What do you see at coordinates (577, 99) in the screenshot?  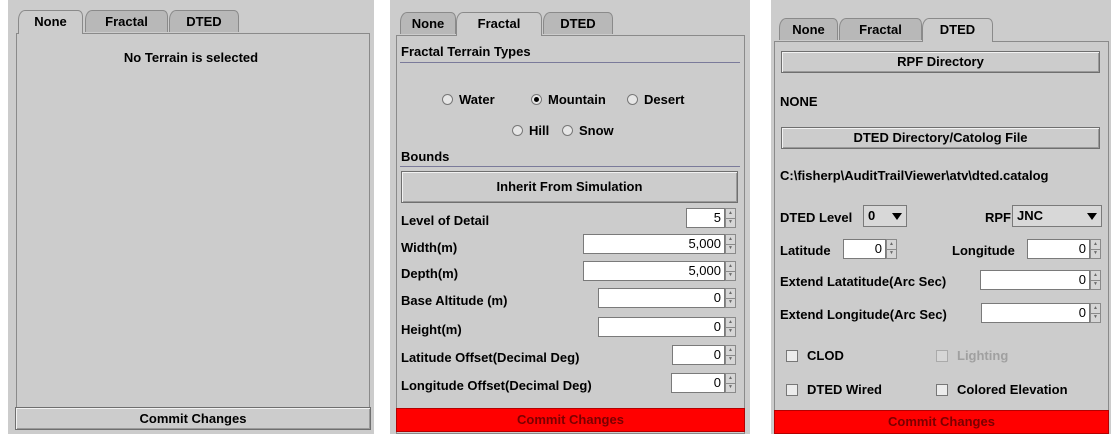 I see `radio-mountain-label: Mountain` at bounding box center [577, 99].